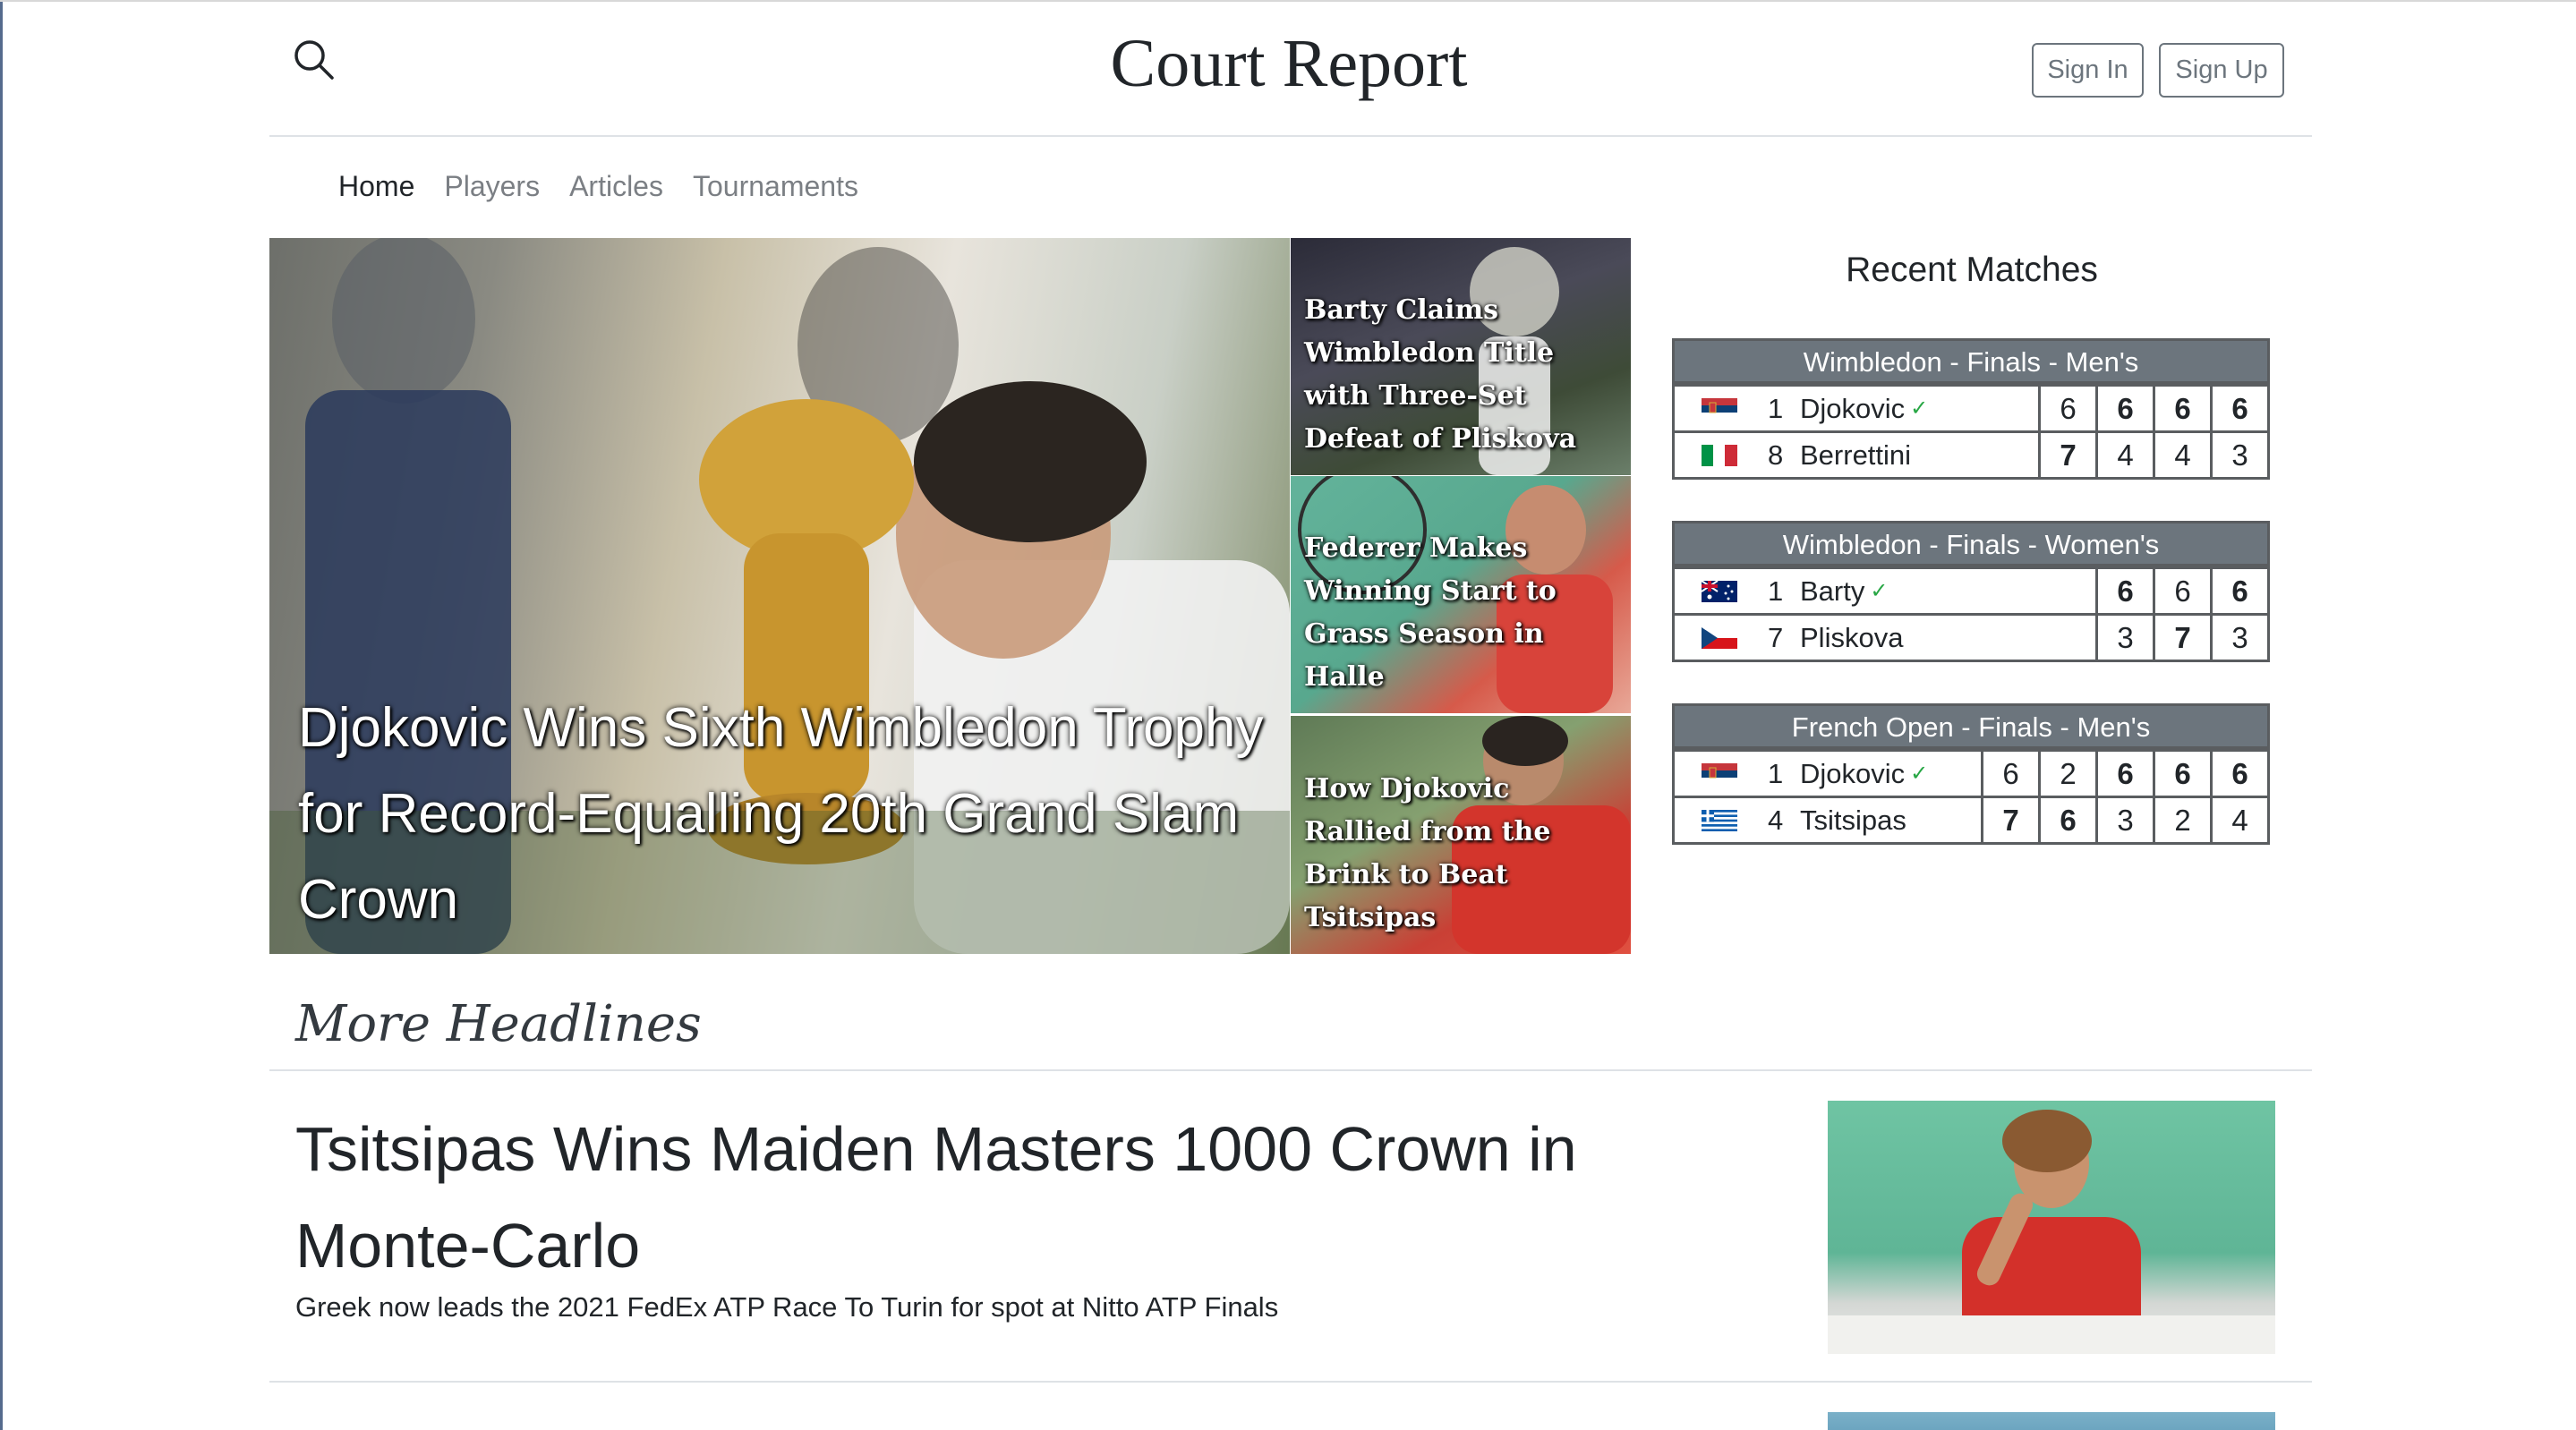 This screenshot has height=1430, width=2576. Describe the element at coordinates (1719, 591) in the screenshot. I see `australia-flag-icon` at that location.